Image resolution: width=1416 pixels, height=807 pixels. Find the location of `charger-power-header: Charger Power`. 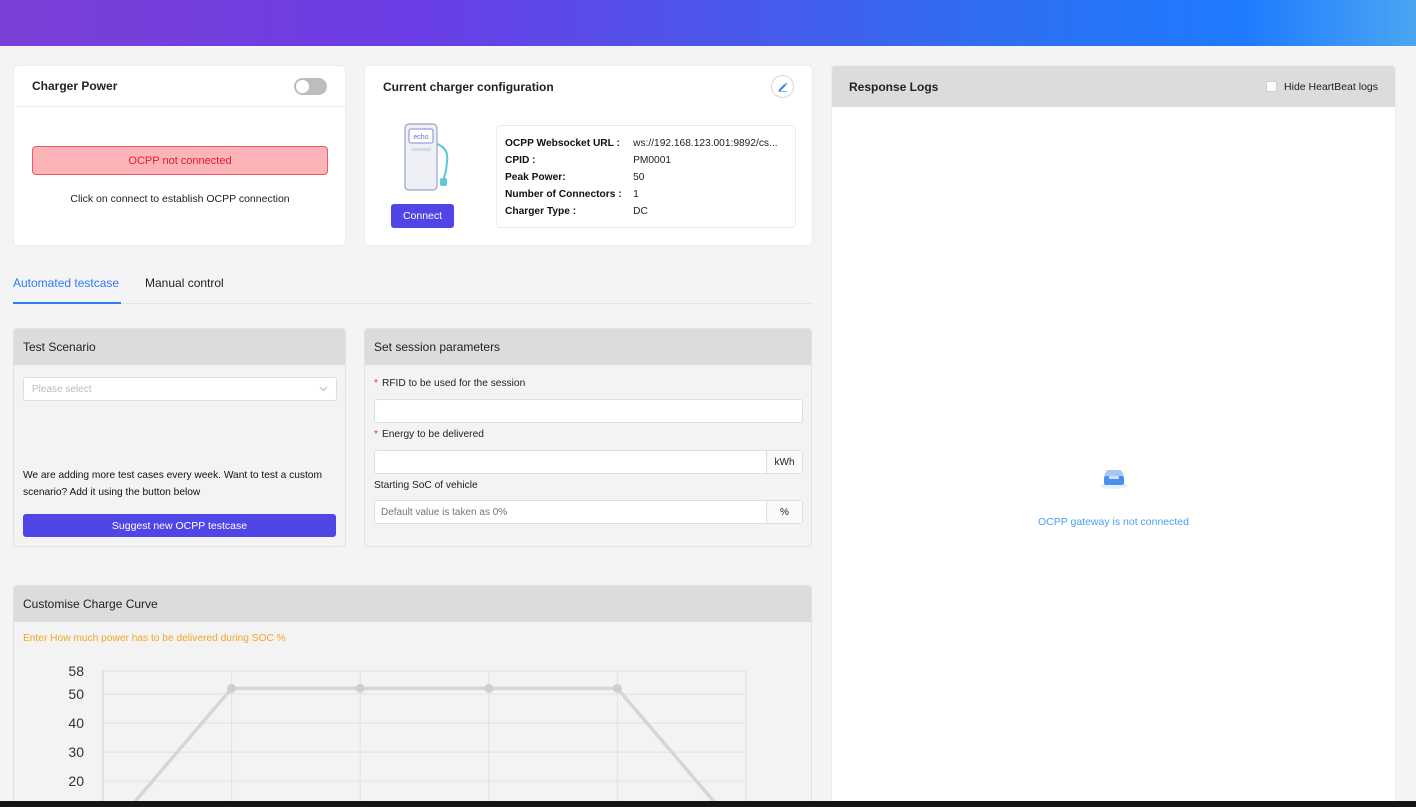

charger-power-header: Charger Power is located at coordinates (179, 86).